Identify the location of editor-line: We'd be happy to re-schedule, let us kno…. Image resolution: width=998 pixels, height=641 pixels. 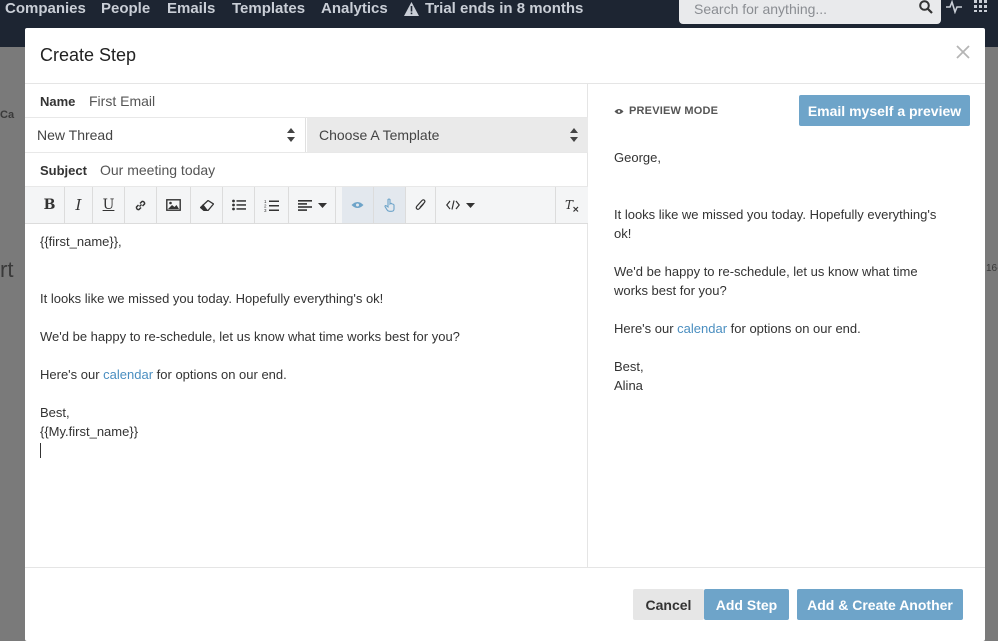
(250, 336).